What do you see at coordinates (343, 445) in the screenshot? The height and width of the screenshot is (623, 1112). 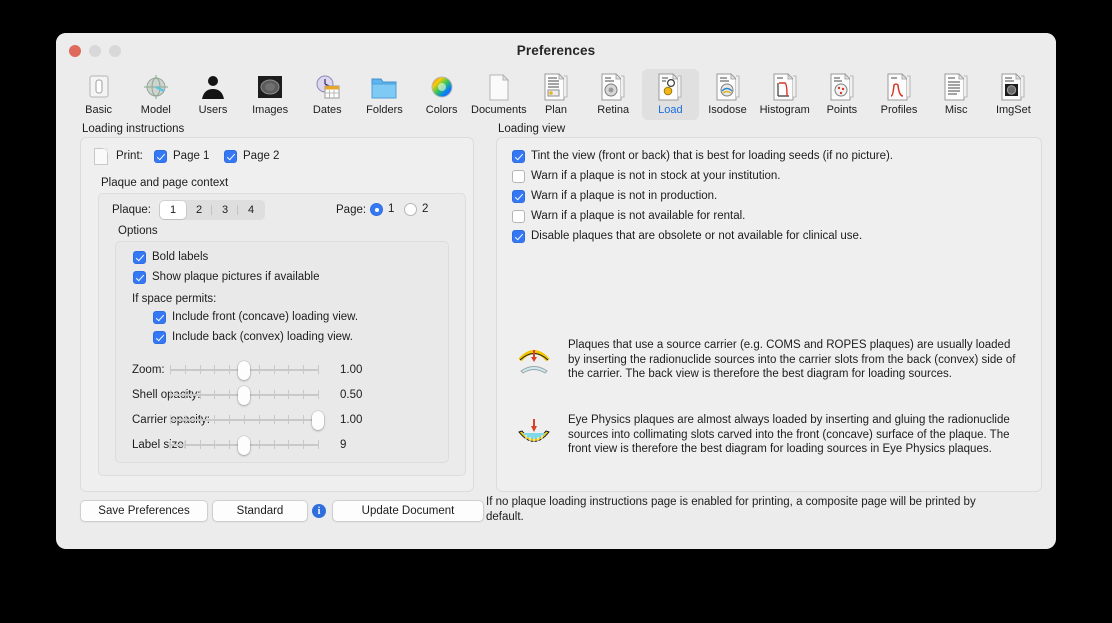 I see `slider-value-3: 9` at bounding box center [343, 445].